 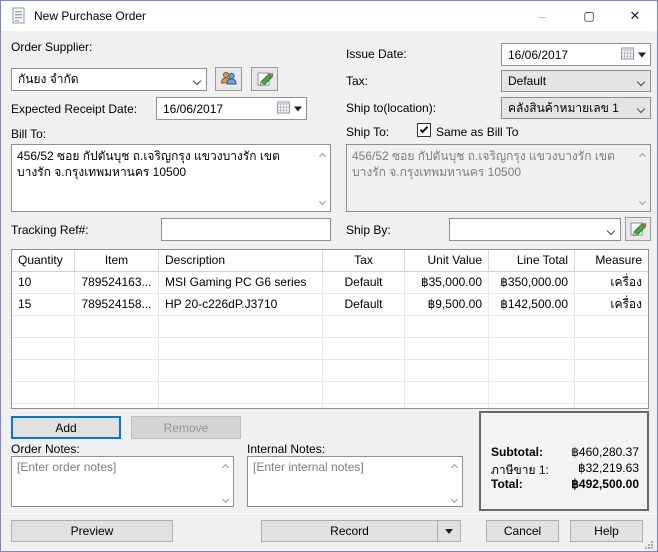 I want to click on order-notes-textarea, so click(x=122, y=481).